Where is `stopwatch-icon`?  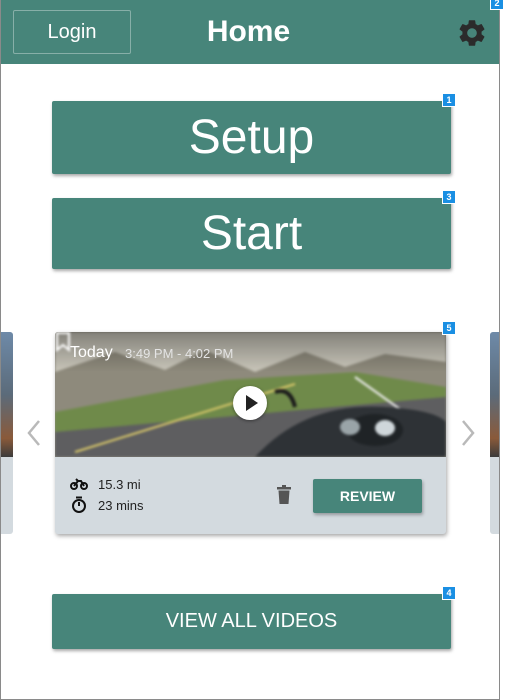
stopwatch-icon is located at coordinates (79, 504).